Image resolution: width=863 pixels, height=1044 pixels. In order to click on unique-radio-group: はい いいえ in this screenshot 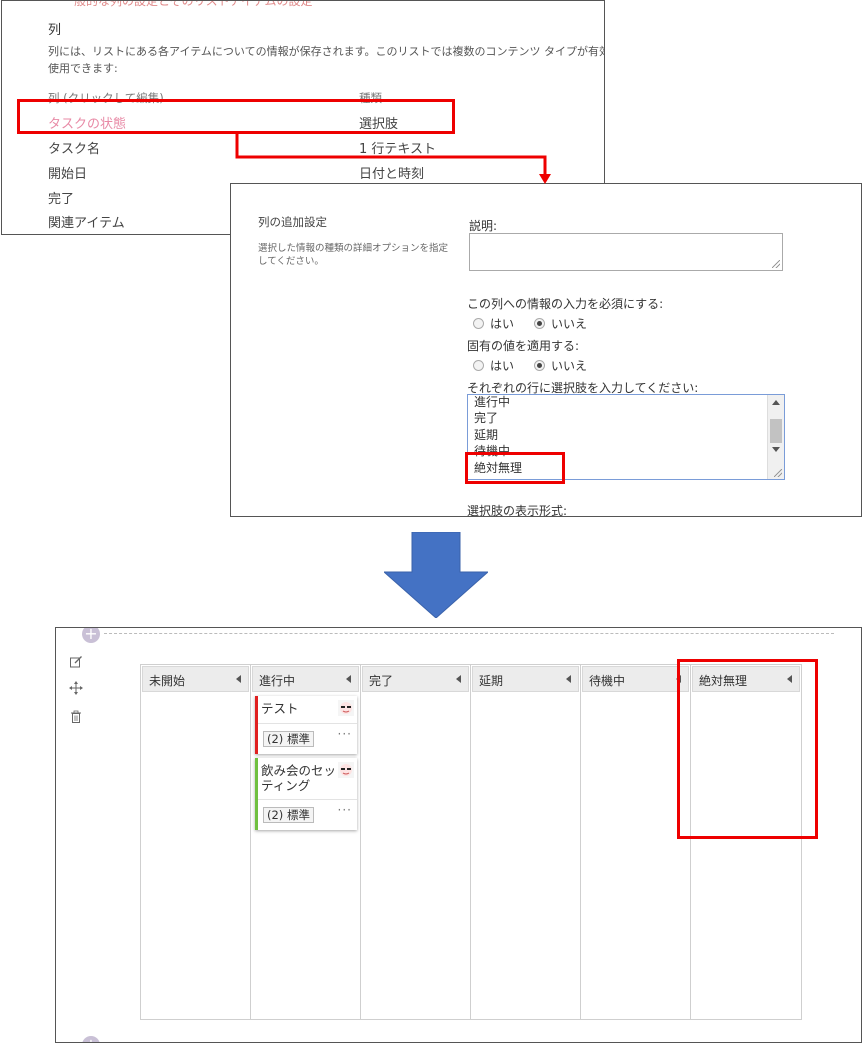, I will do `click(530, 365)`.